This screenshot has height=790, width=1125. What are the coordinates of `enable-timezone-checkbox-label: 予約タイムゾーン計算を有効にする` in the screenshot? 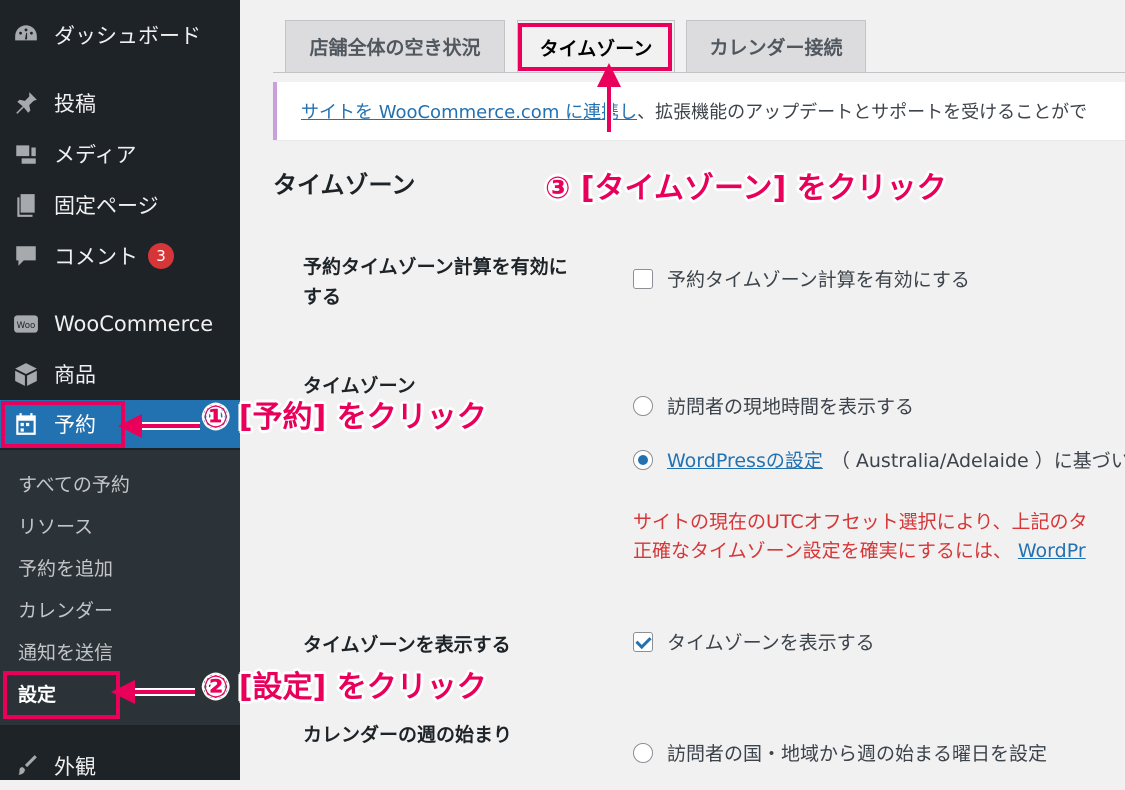 It's located at (818, 280).